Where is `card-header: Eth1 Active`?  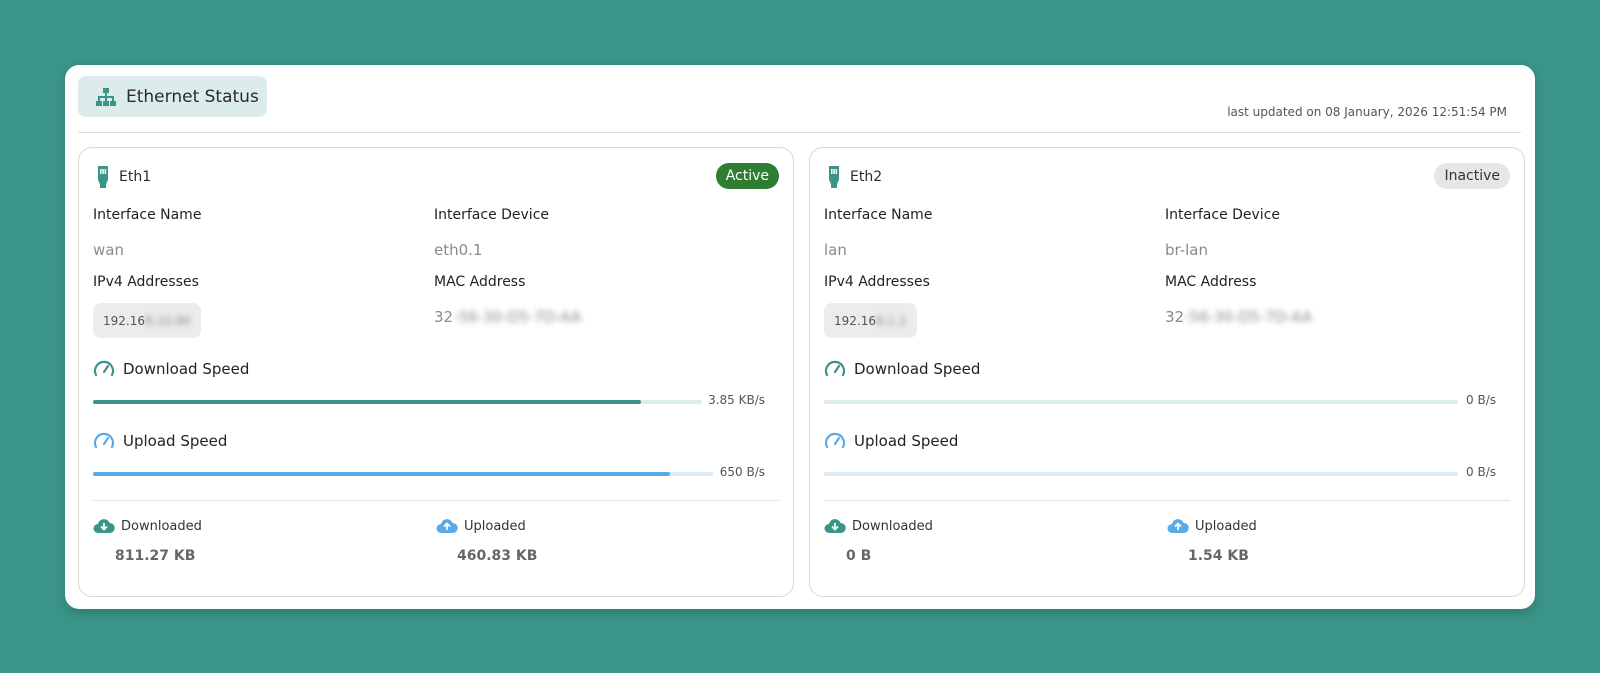 card-header: Eth1 Active is located at coordinates (437, 179).